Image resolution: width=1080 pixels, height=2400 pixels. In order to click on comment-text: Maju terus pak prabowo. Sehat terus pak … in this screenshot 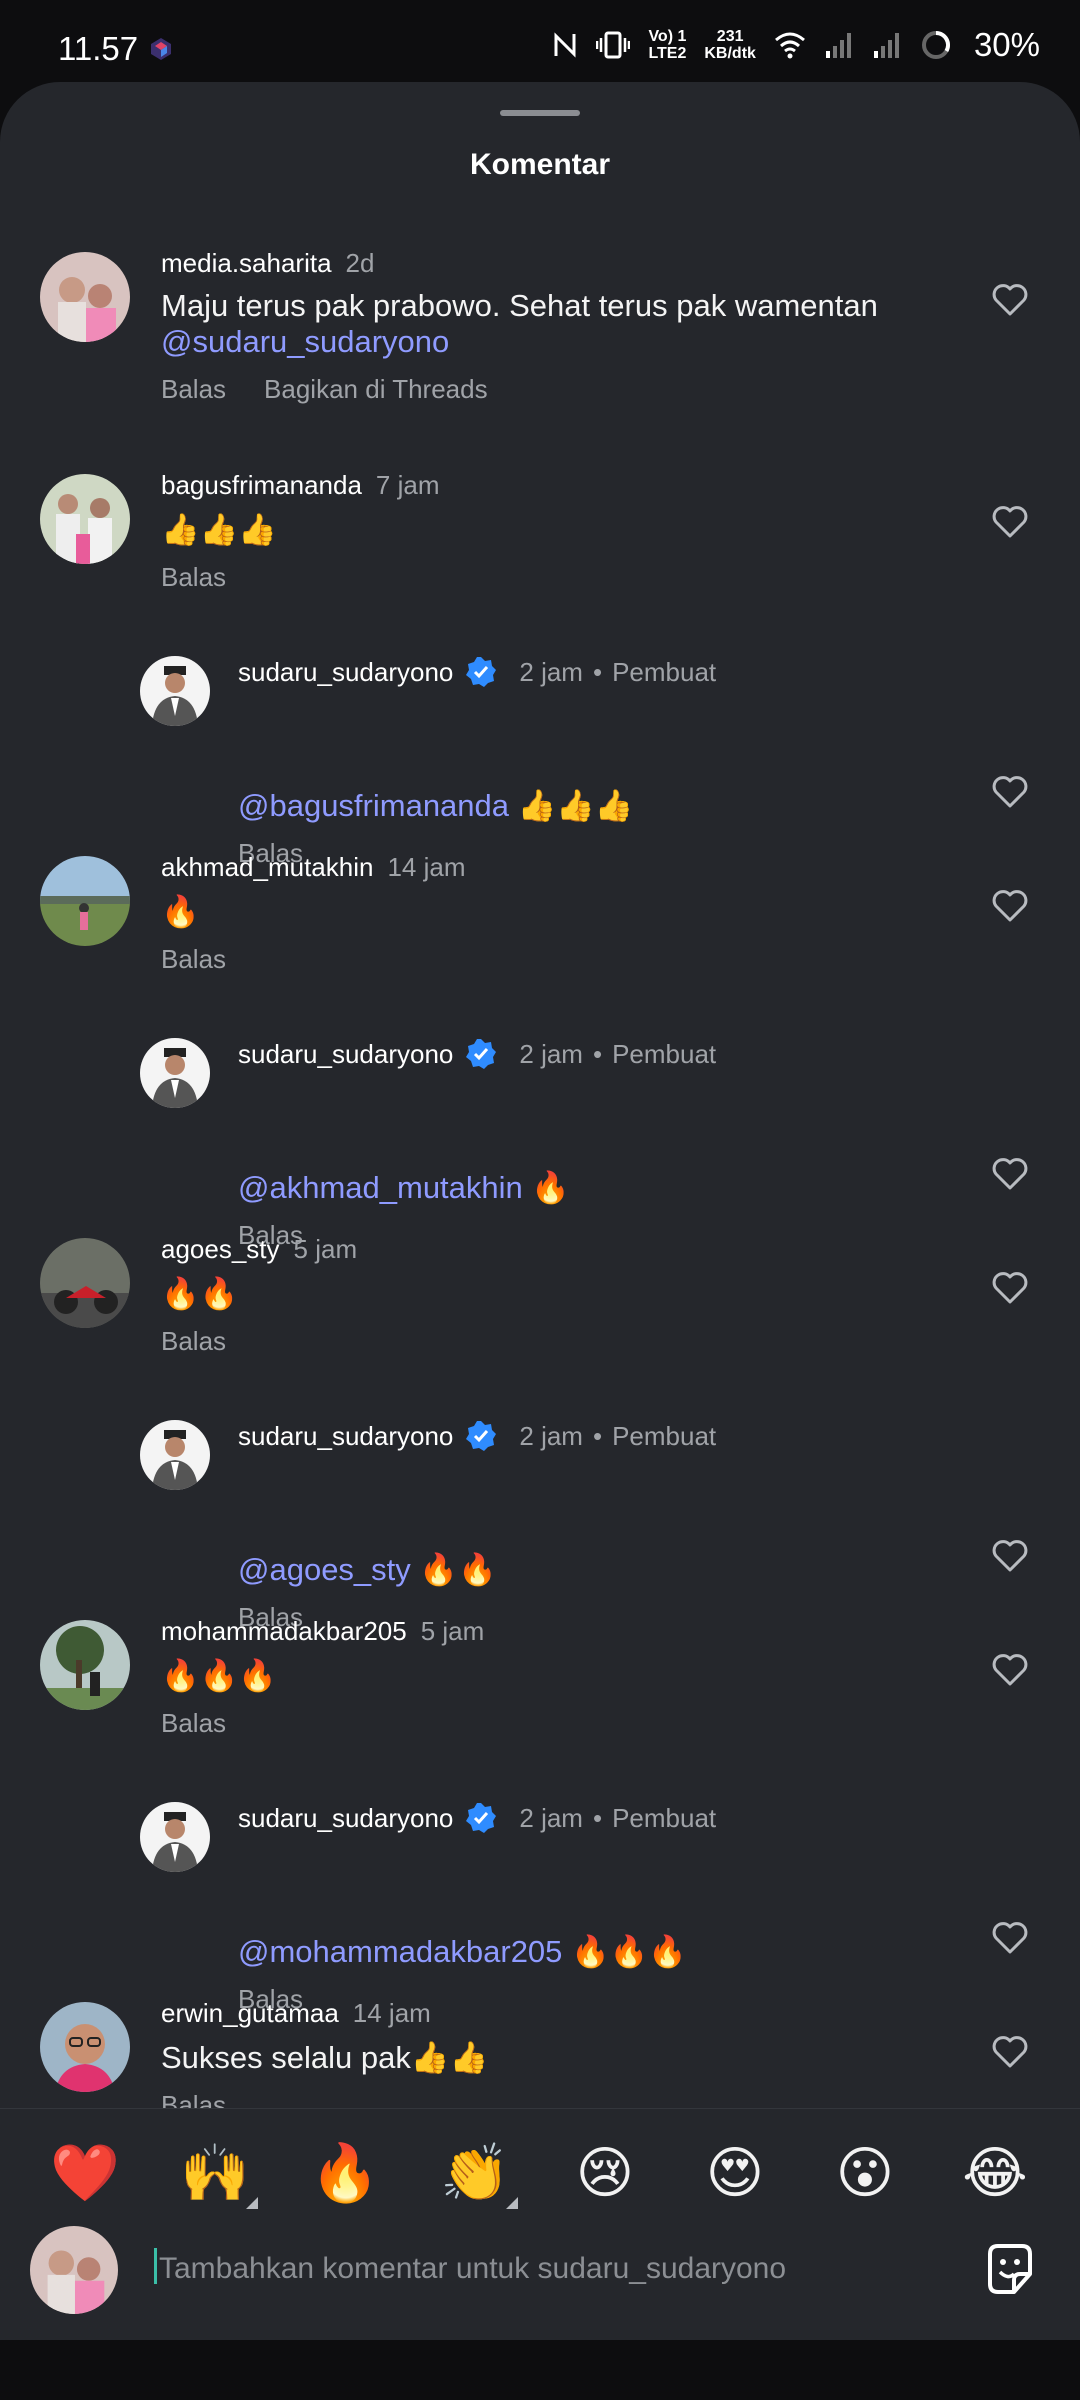, I will do `click(519, 305)`.